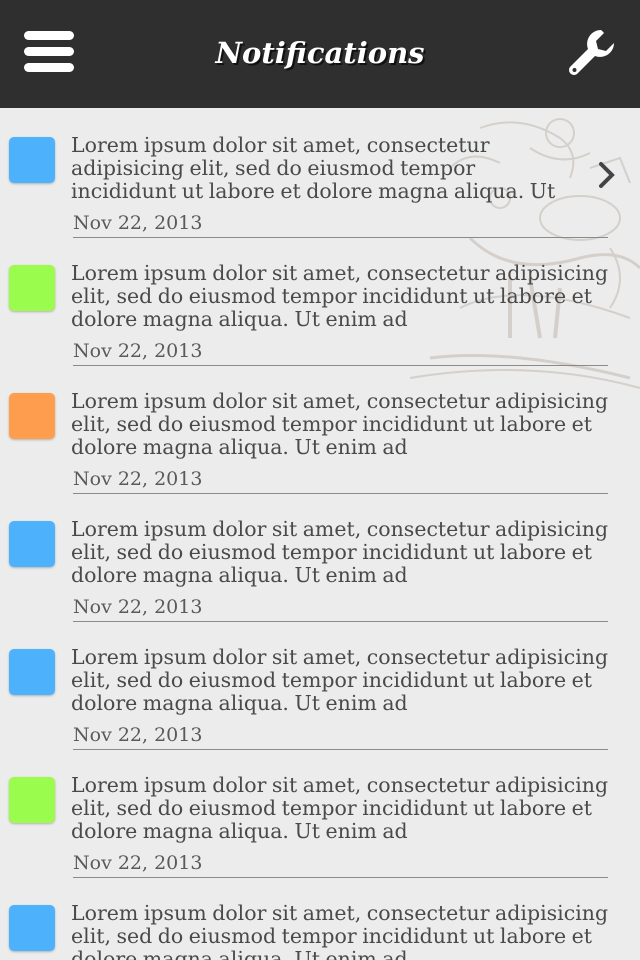 The image size is (640, 960). I want to click on wrench-icon, so click(591, 52).